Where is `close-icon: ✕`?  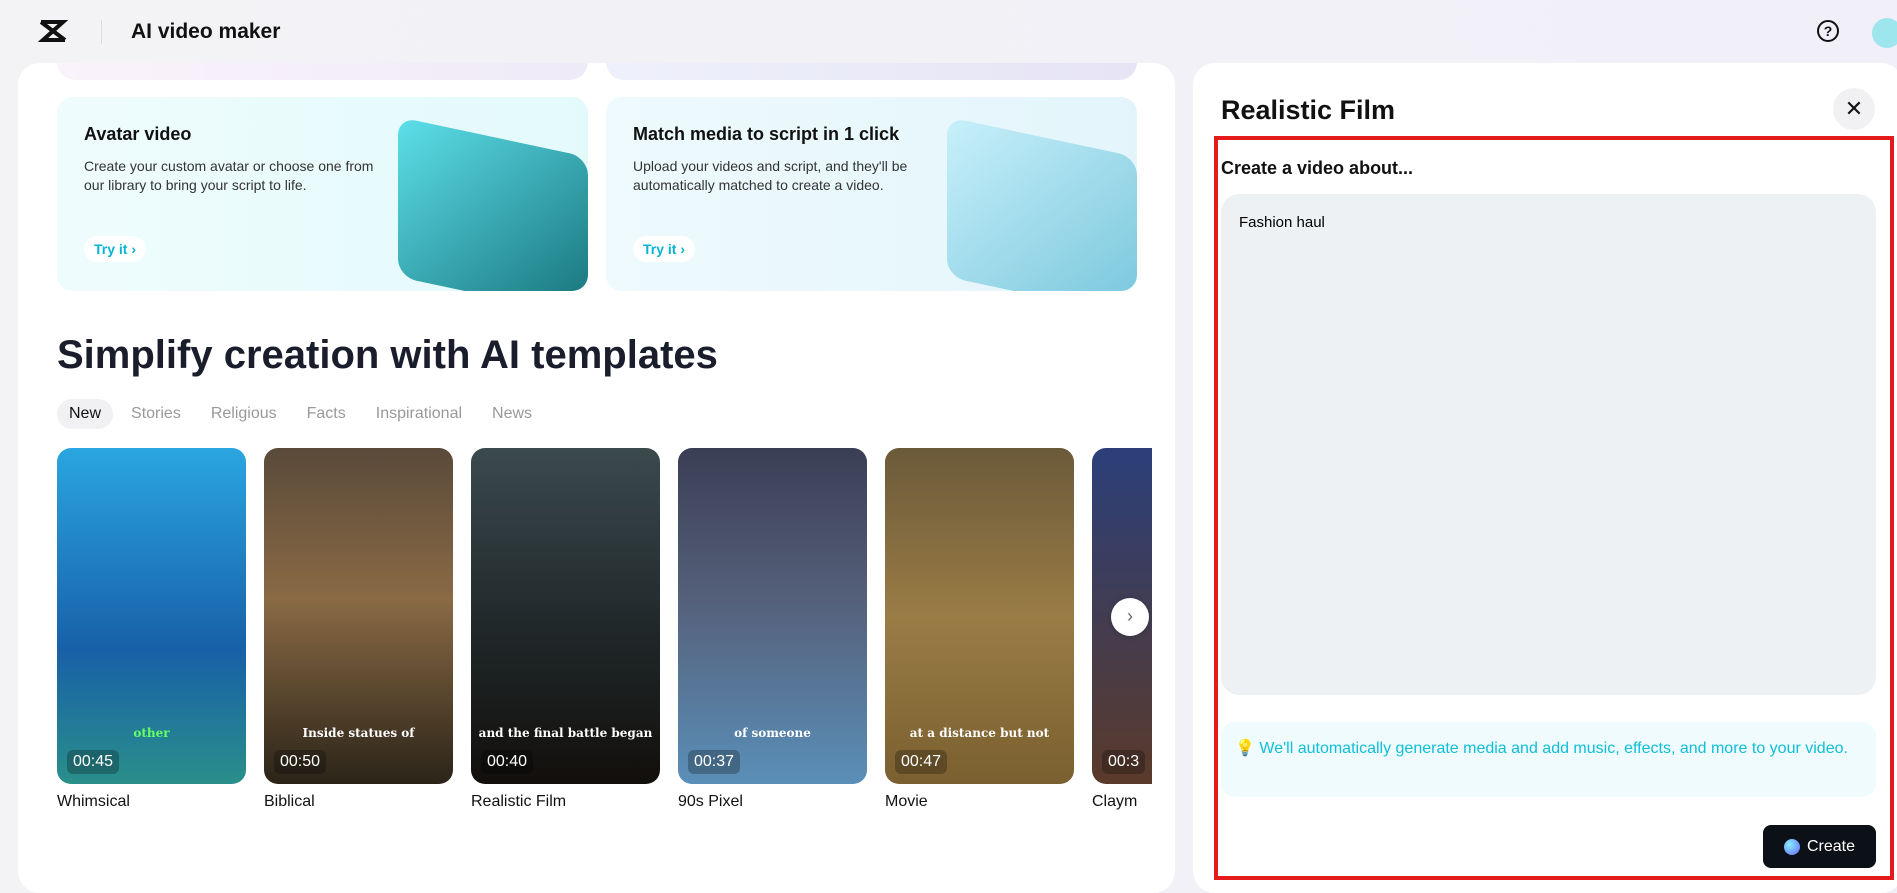 close-icon: ✕ is located at coordinates (1854, 109).